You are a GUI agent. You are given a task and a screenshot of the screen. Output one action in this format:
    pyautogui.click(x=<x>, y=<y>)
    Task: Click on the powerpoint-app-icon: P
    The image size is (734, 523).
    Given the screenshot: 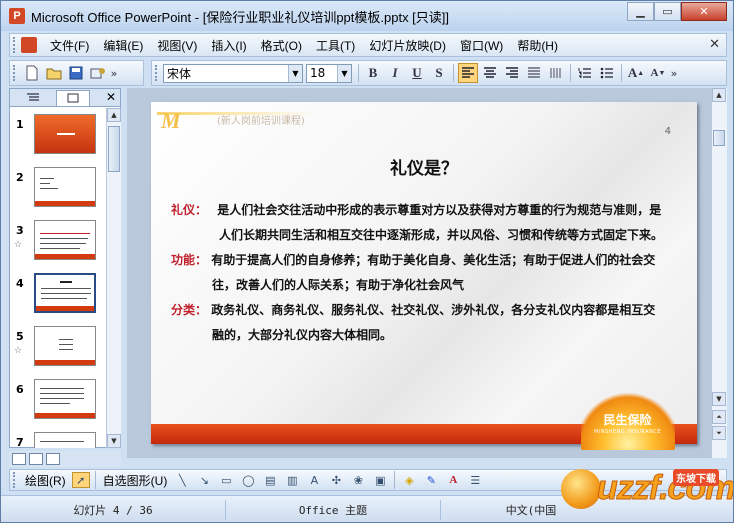 What is the action you would take?
    pyautogui.click(x=17, y=16)
    